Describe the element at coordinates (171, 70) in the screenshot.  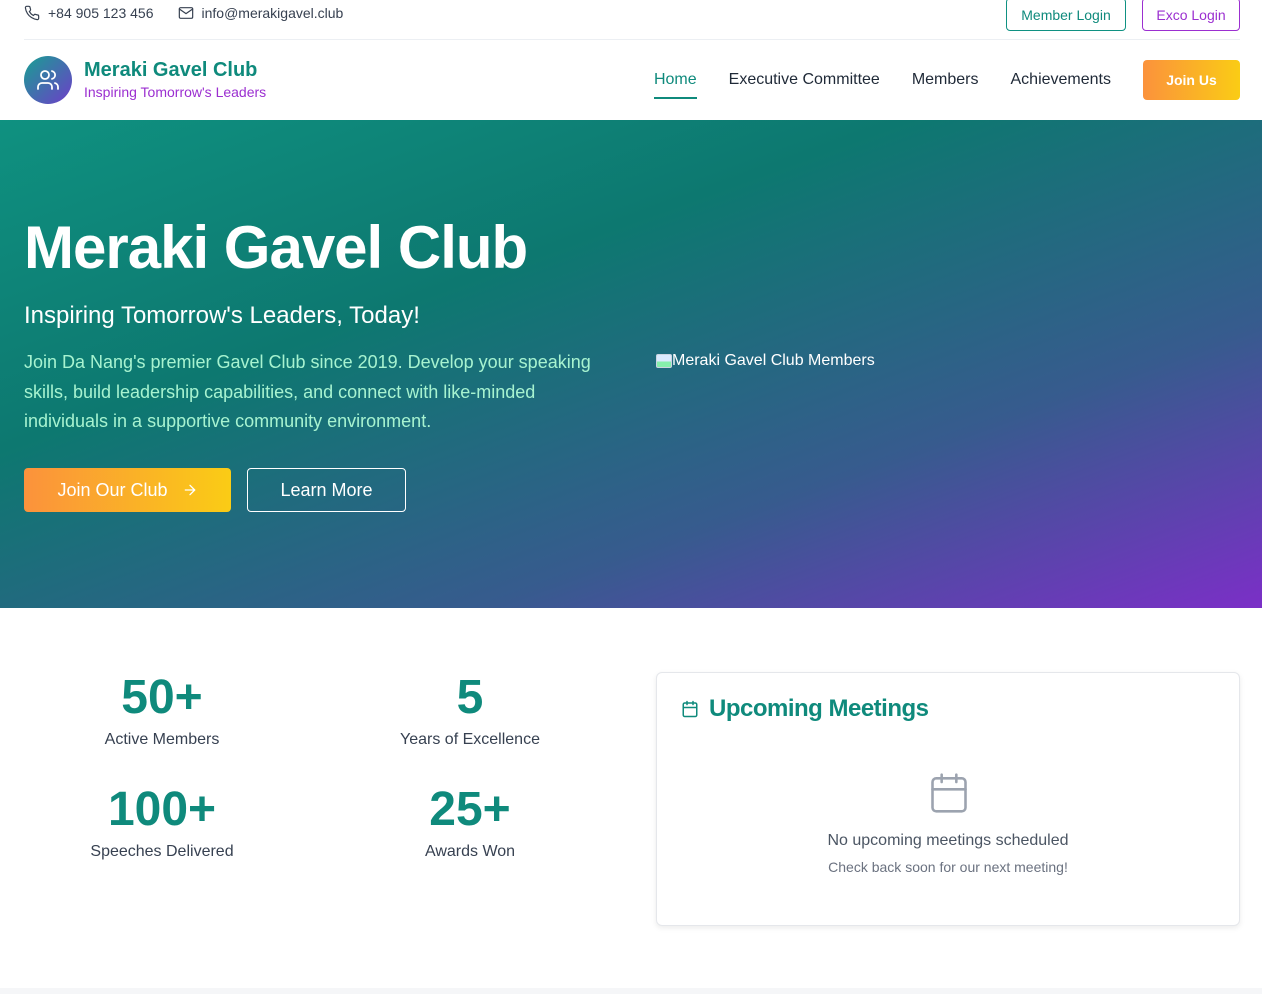
I see `brand-name: Meraki Gavel Club` at that location.